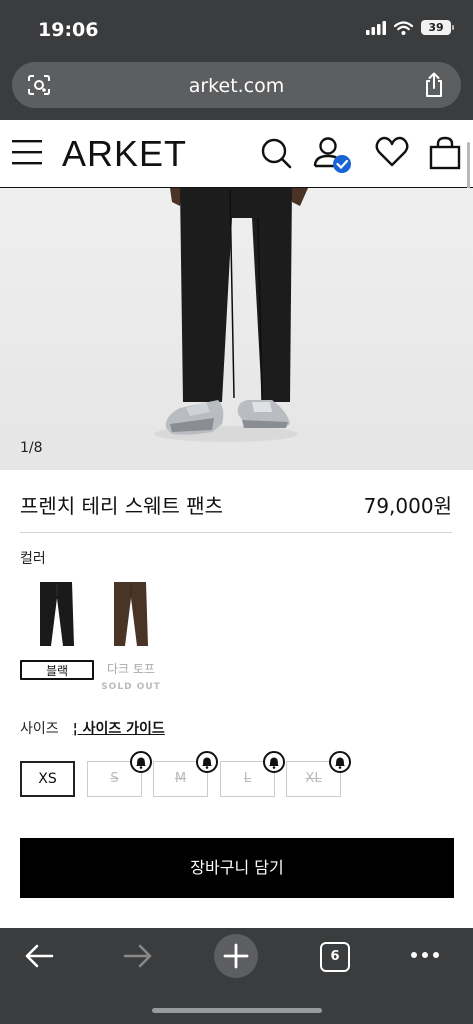 The width and height of the screenshot is (473, 1024). What do you see at coordinates (57, 614) in the screenshot?
I see `black-pants-thumbnail` at bounding box center [57, 614].